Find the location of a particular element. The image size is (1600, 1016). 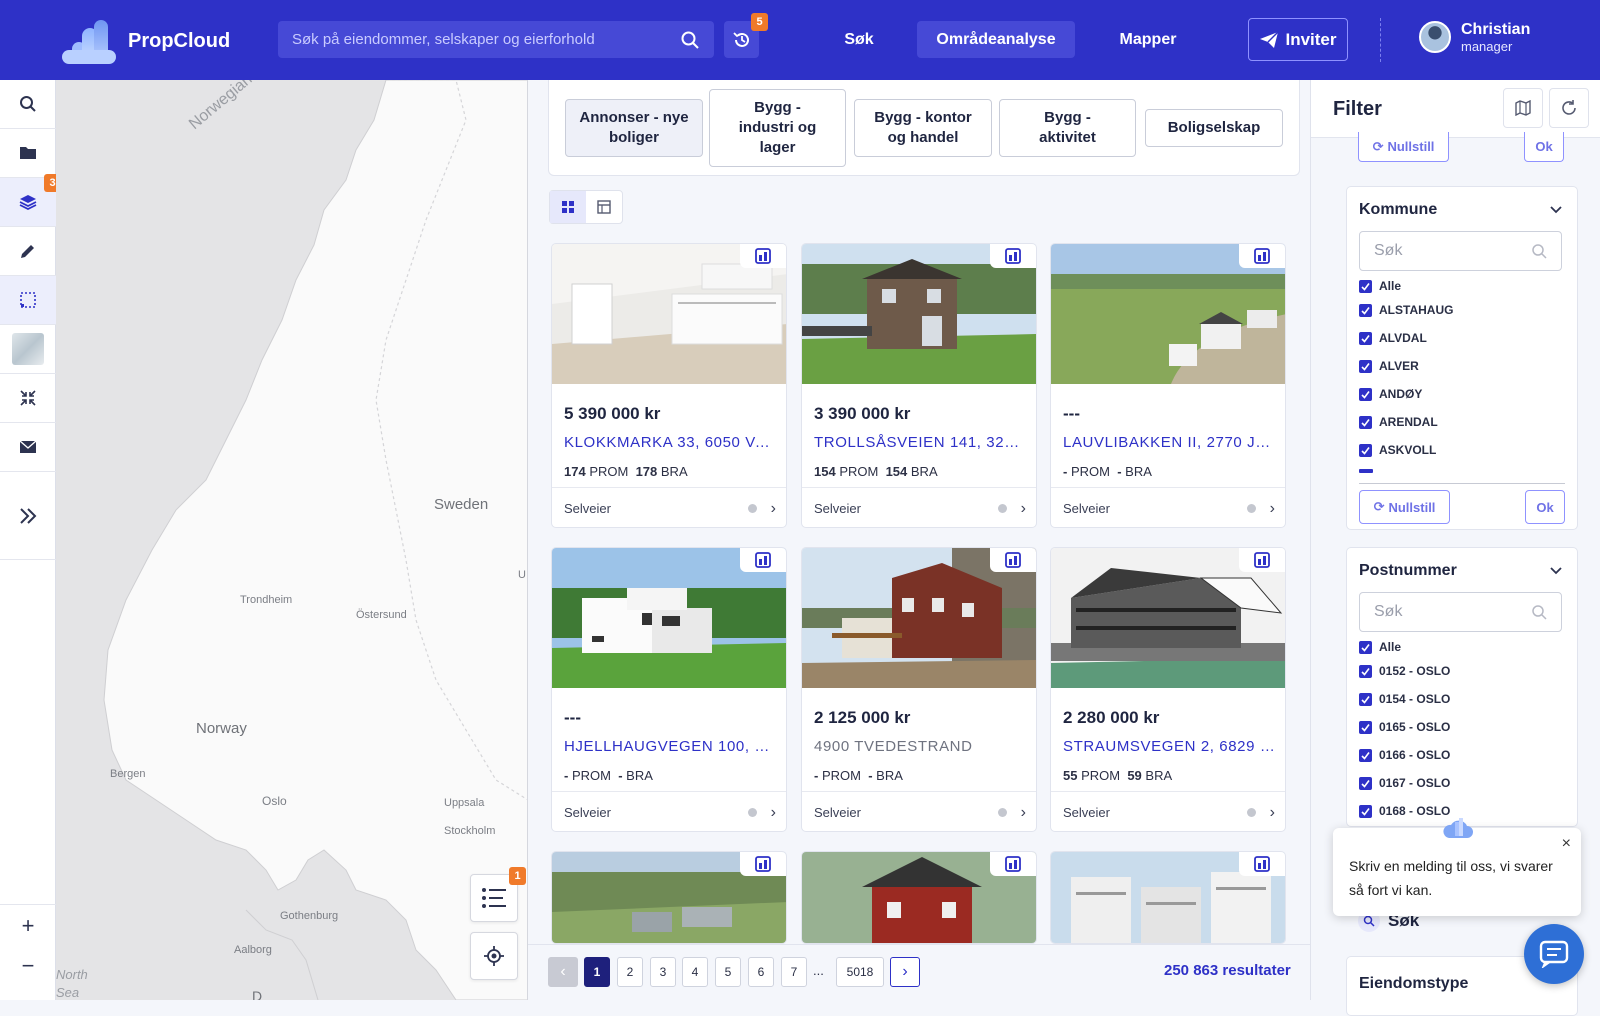

kommune-option: ALVER is located at coordinates (1389, 366).